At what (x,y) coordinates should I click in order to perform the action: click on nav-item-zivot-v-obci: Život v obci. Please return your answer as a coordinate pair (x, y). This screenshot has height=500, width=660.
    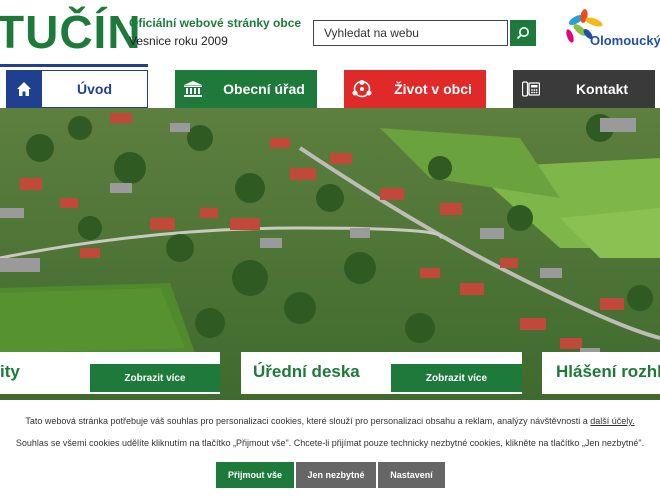
    Looking at the image, I should click on (415, 89).